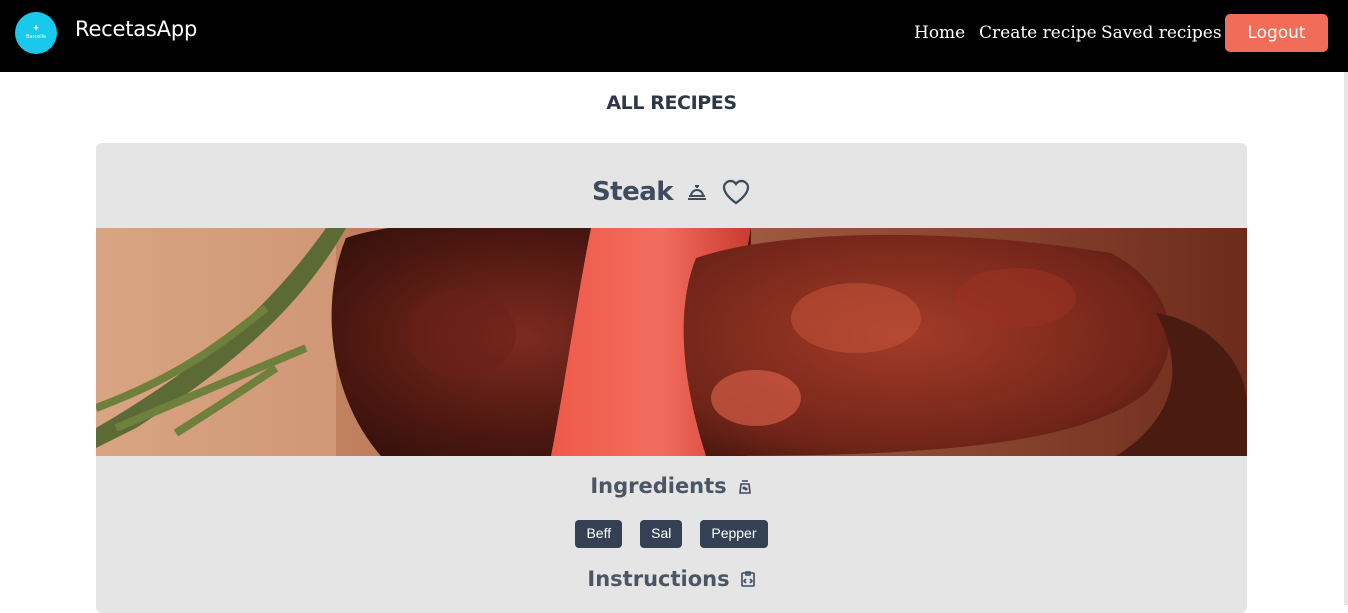 Image resolution: width=1348 pixels, height=613 pixels. I want to click on salt-shaker-icon, so click(745, 486).